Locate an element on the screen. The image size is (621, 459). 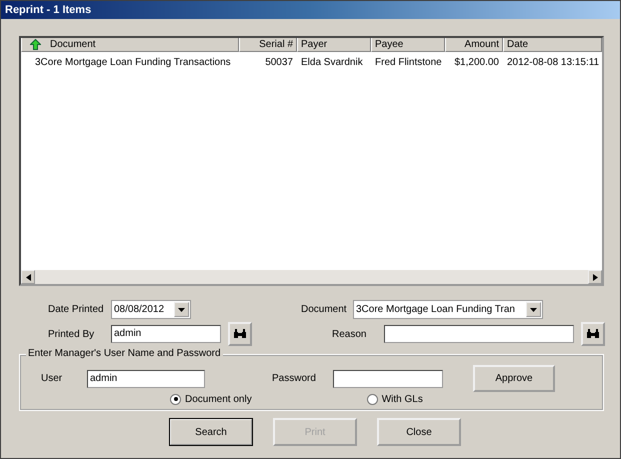
left-arrow-icon is located at coordinates (28, 277).